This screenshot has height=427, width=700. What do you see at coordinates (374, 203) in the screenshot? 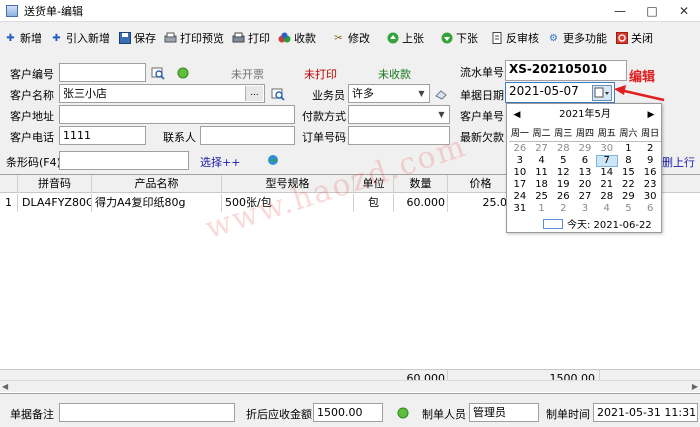
I see `unit-cell: 包` at bounding box center [374, 203].